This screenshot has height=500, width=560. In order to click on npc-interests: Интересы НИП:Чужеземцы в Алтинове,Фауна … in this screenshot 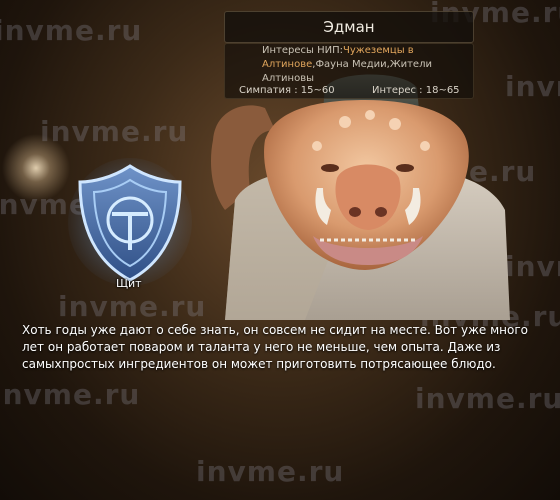, I will do `click(364, 65)`.